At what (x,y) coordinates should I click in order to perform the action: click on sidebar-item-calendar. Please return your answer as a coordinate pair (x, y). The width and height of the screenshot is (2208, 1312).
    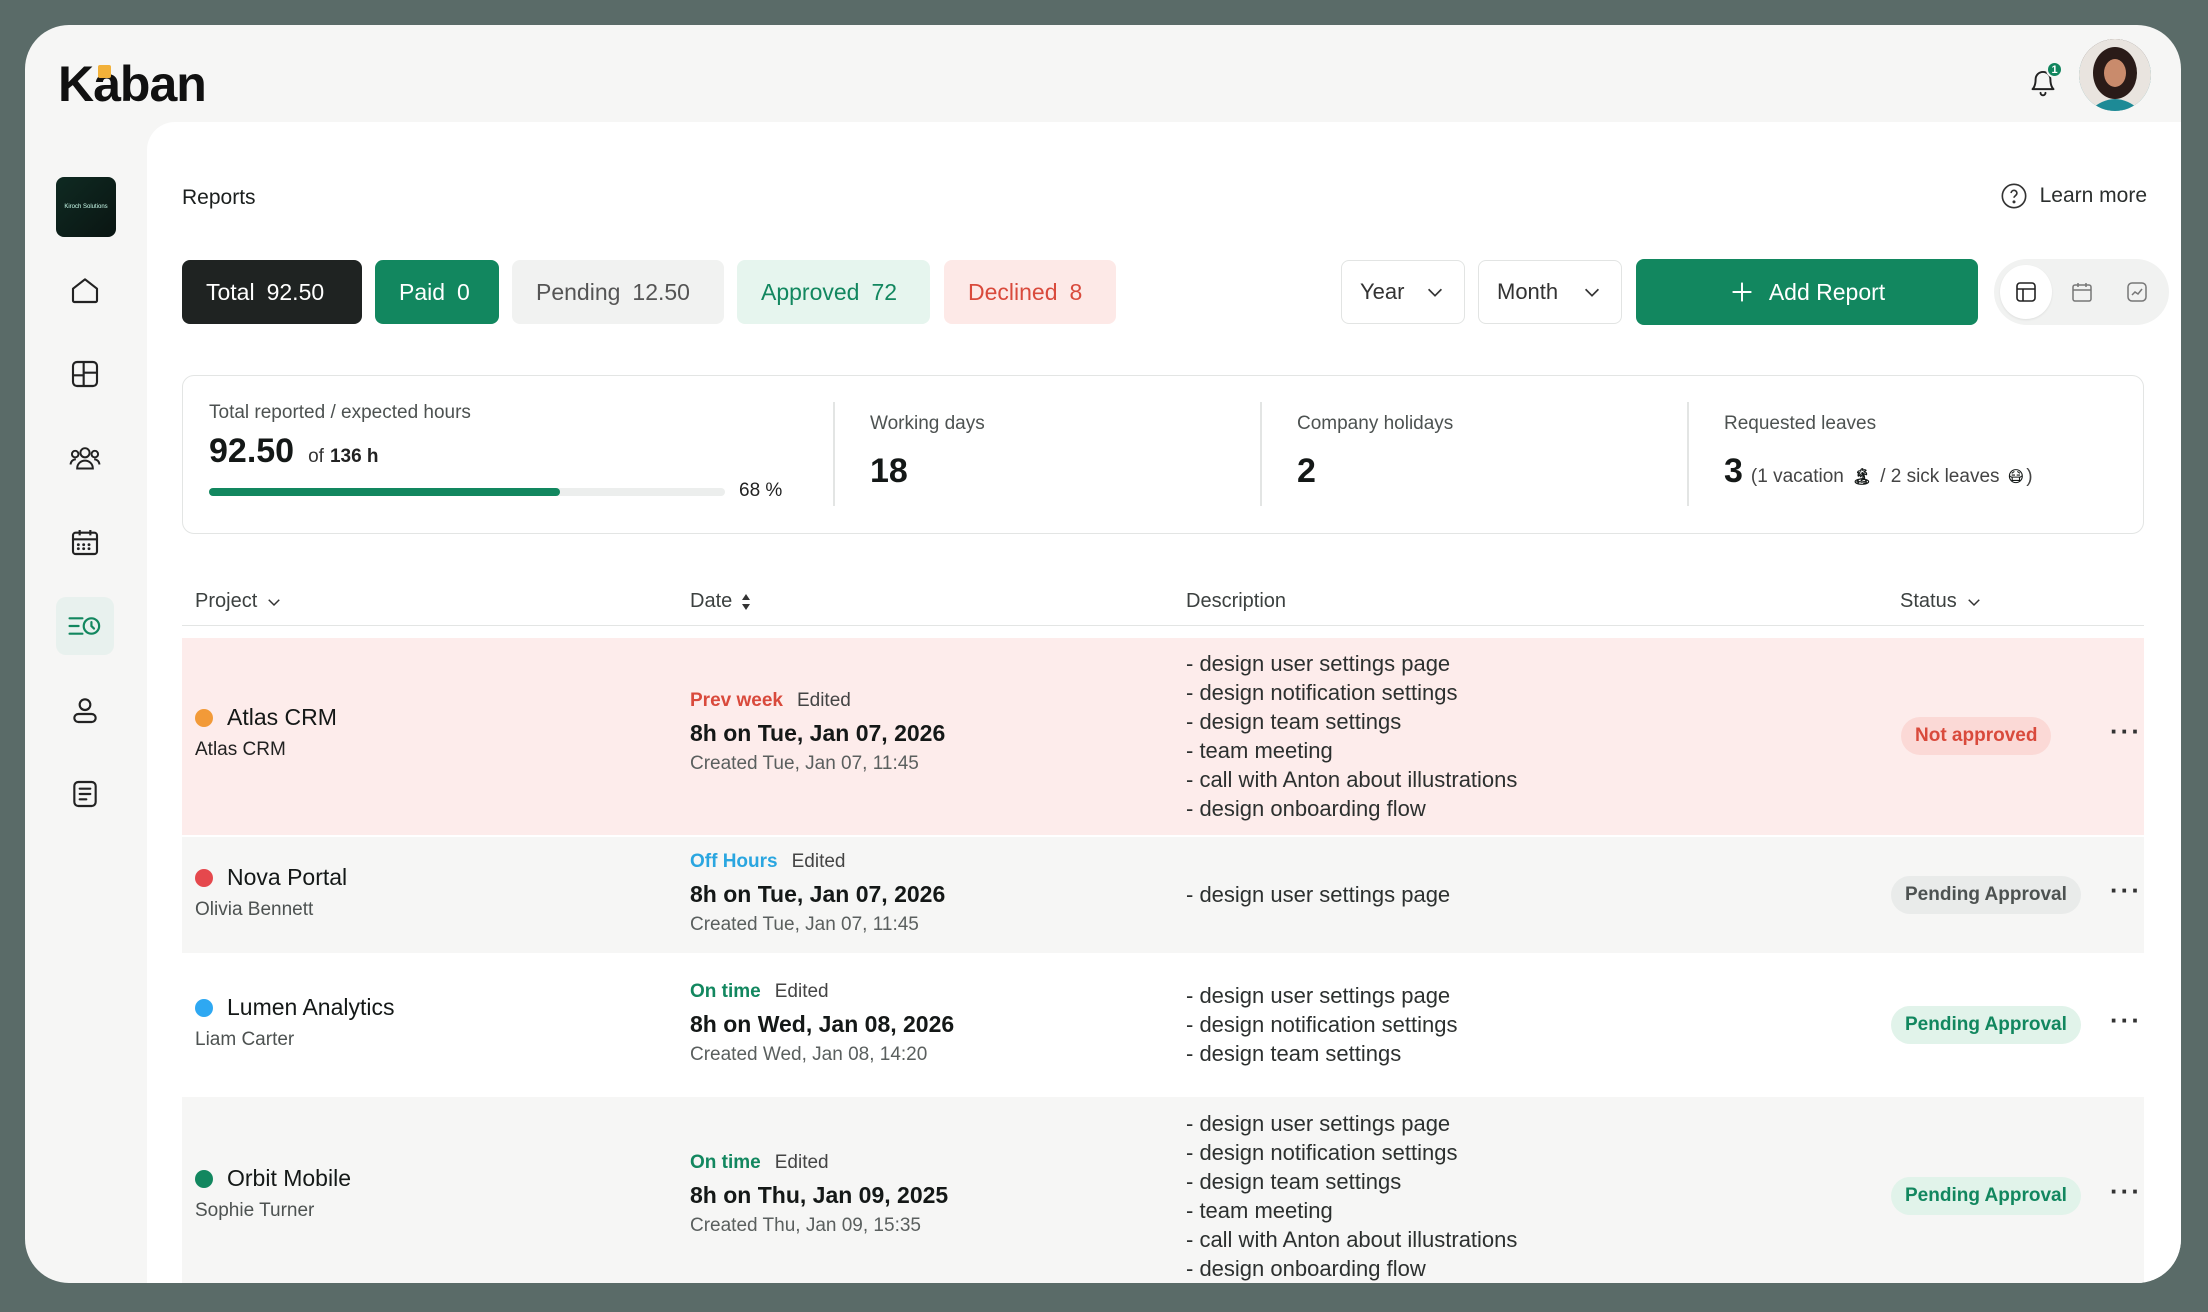
    Looking at the image, I should click on (85, 542).